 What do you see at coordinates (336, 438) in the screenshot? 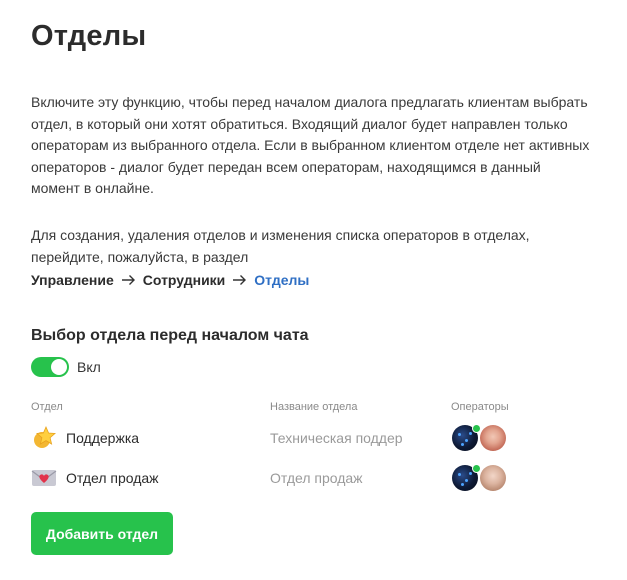
I see `department-title: Техническая поддер` at bounding box center [336, 438].